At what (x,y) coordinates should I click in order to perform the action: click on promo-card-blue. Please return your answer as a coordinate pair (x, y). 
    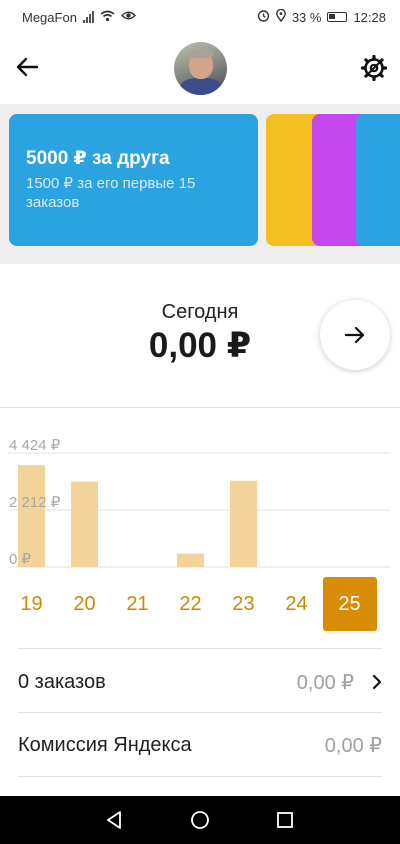
    Looking at the image, I should click on (378, 180).